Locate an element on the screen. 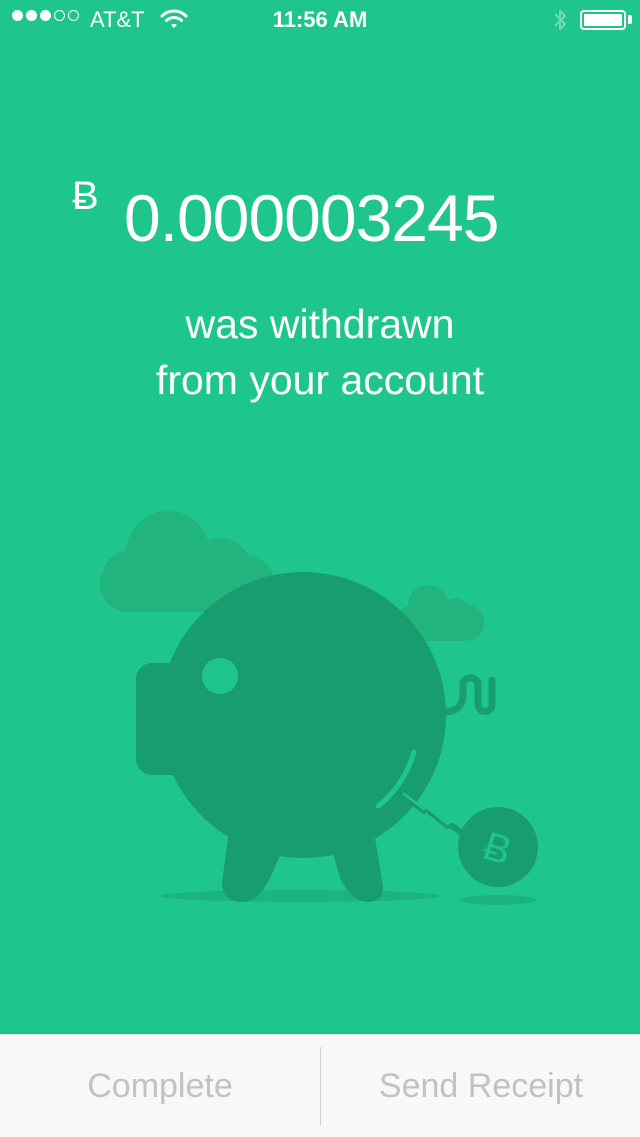  bluetooth-icon is located at coordinates (560, 23).